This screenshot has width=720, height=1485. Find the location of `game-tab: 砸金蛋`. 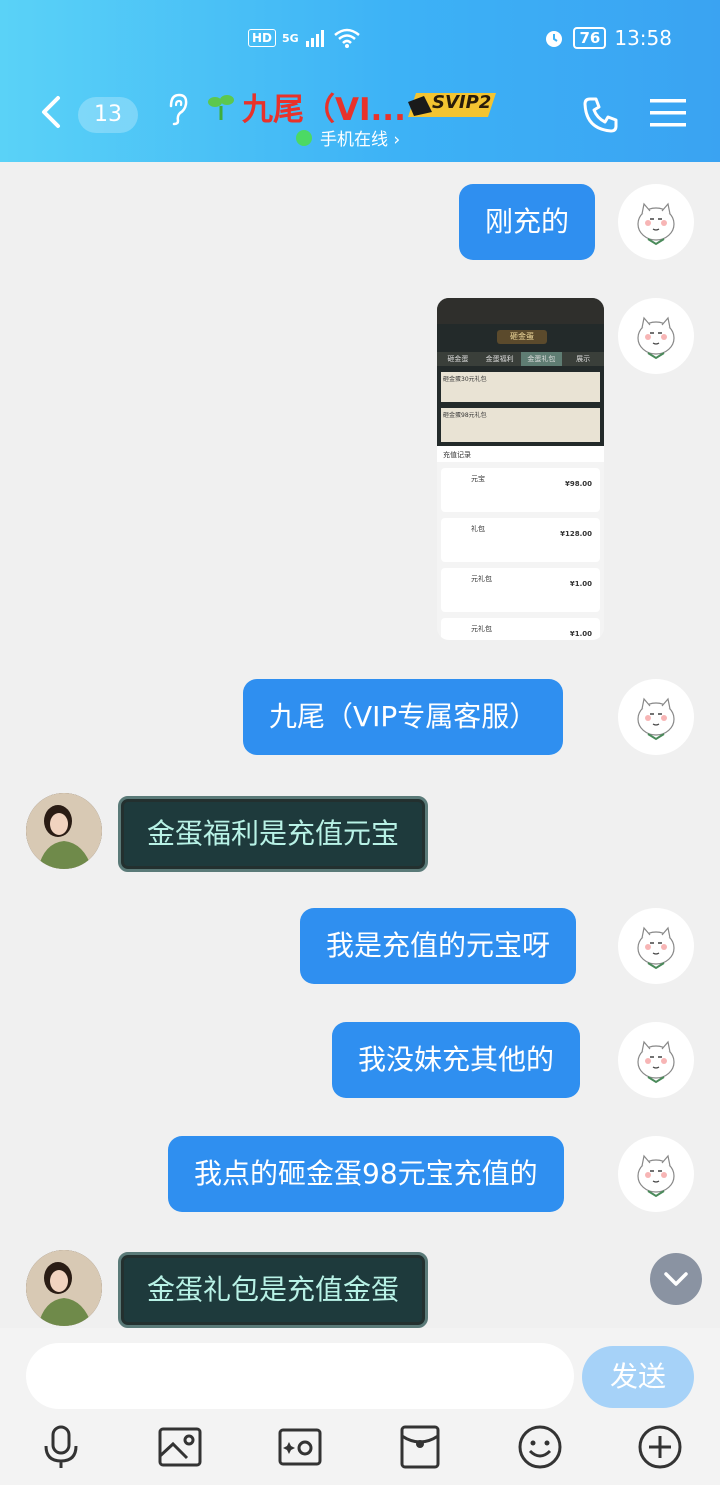

game-tab: 砸金蛋 is located at coordinates (458, 359).